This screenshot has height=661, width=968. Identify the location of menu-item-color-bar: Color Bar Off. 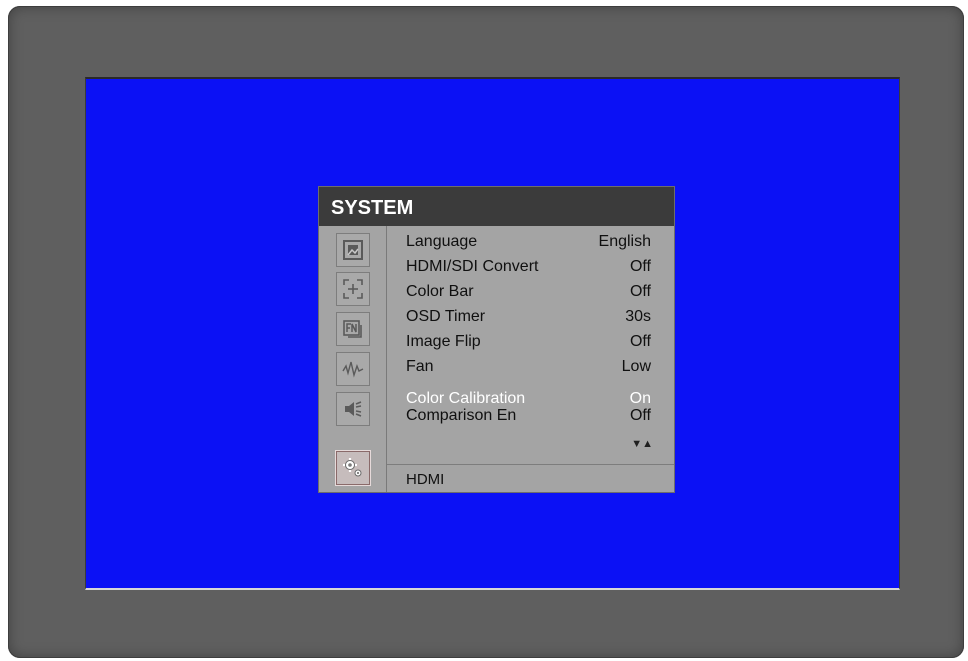
(528, 295).